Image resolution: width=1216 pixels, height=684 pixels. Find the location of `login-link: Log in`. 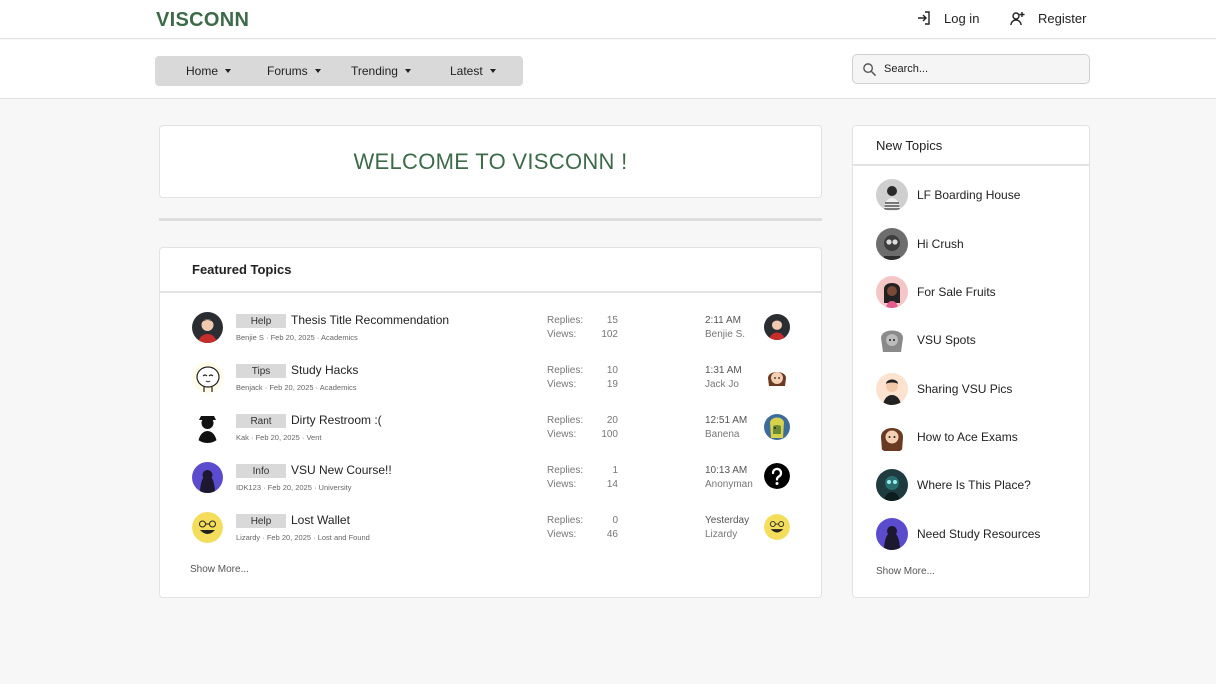

login-link: Log in is located at coordinates (947, 18).